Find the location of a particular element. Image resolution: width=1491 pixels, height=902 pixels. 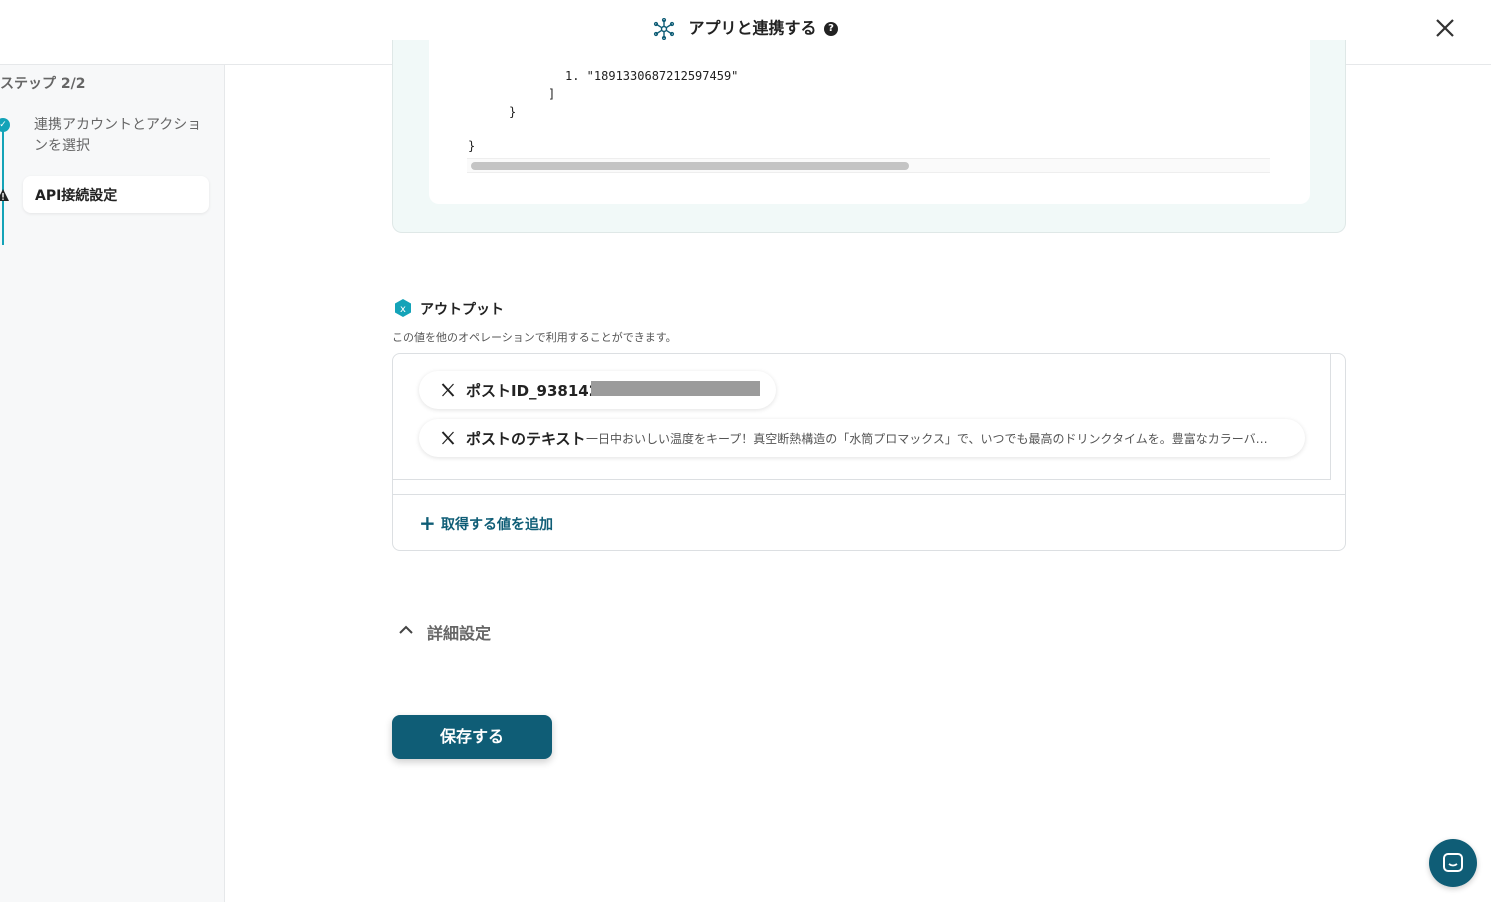

add-output-value-label: 取得する値を追加 is located at coordinates (497, 525).